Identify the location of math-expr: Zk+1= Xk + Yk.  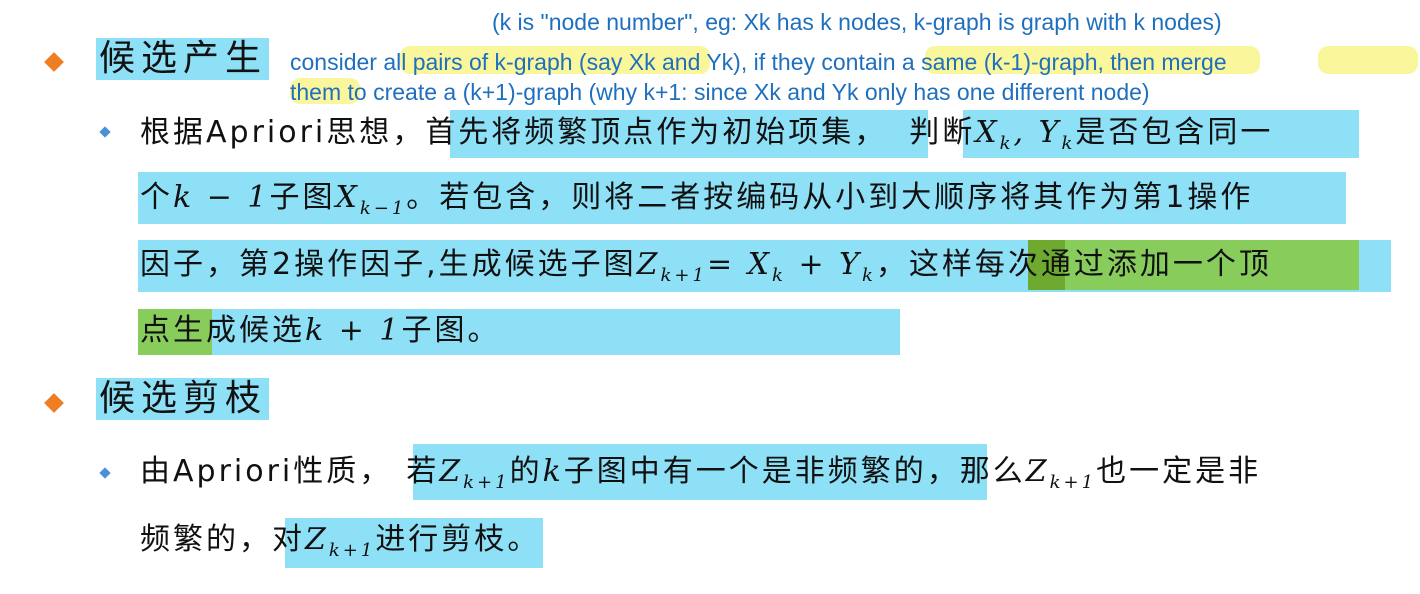
(756, 266).